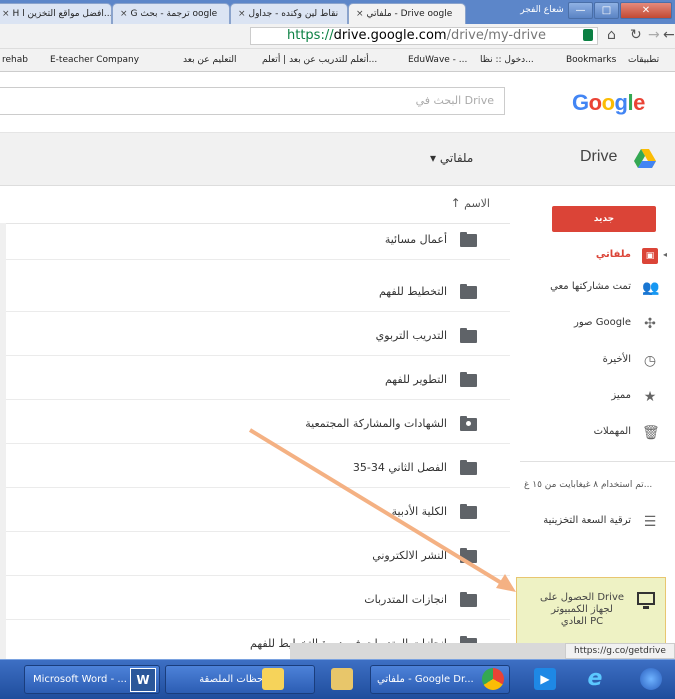 This screenshot has height=699, width=675. Describe the element at coordinates (255, 469) in the screenshot. I see `file-row: الفصل الثاني 34-35` at that location.